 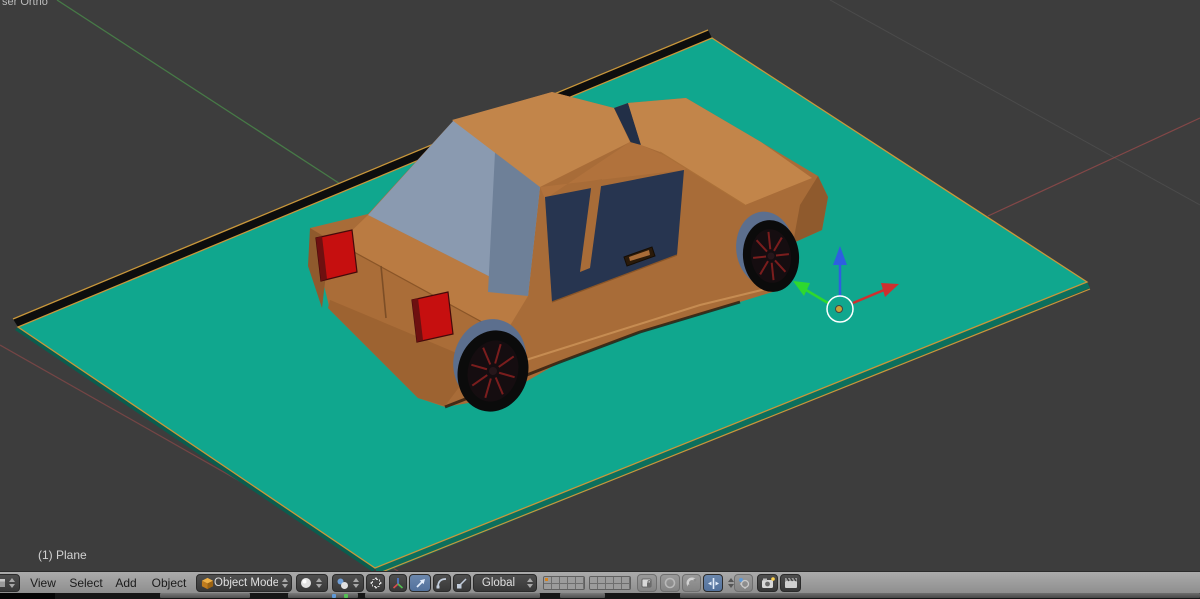 I want to click on axis-tripod-icon, so click(x=398, y=583).